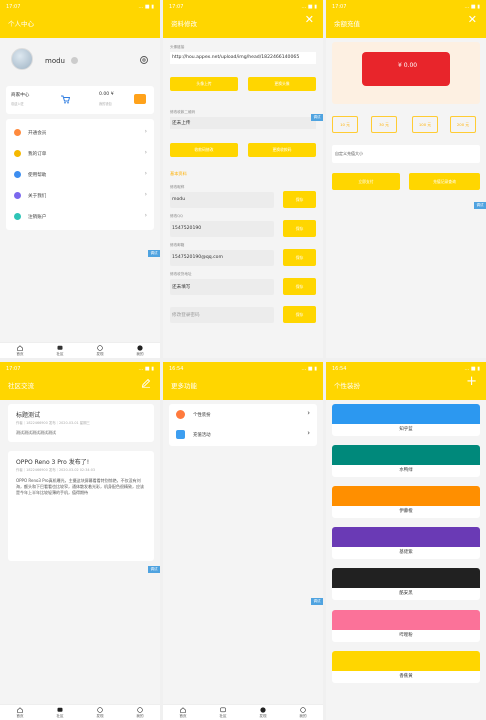  Describe the element at coordinates (222, 287) in the screenshot. I see `address-input: 还未填写` at that location.